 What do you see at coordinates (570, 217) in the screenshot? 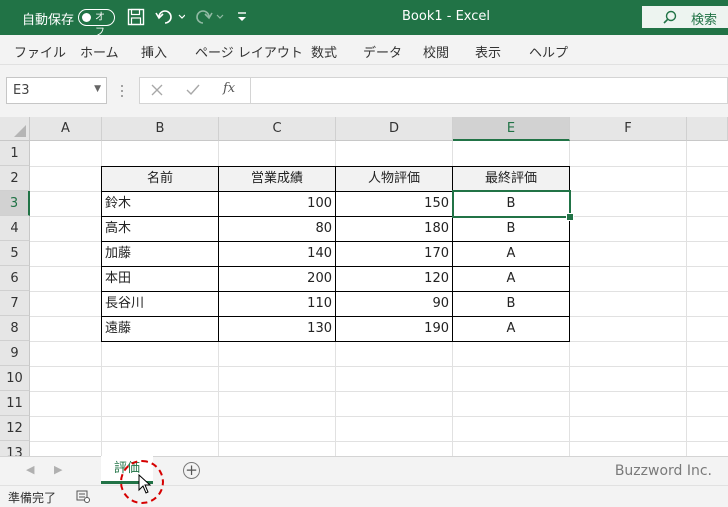
I see `fill-handle` at bounding box center [570, 217].